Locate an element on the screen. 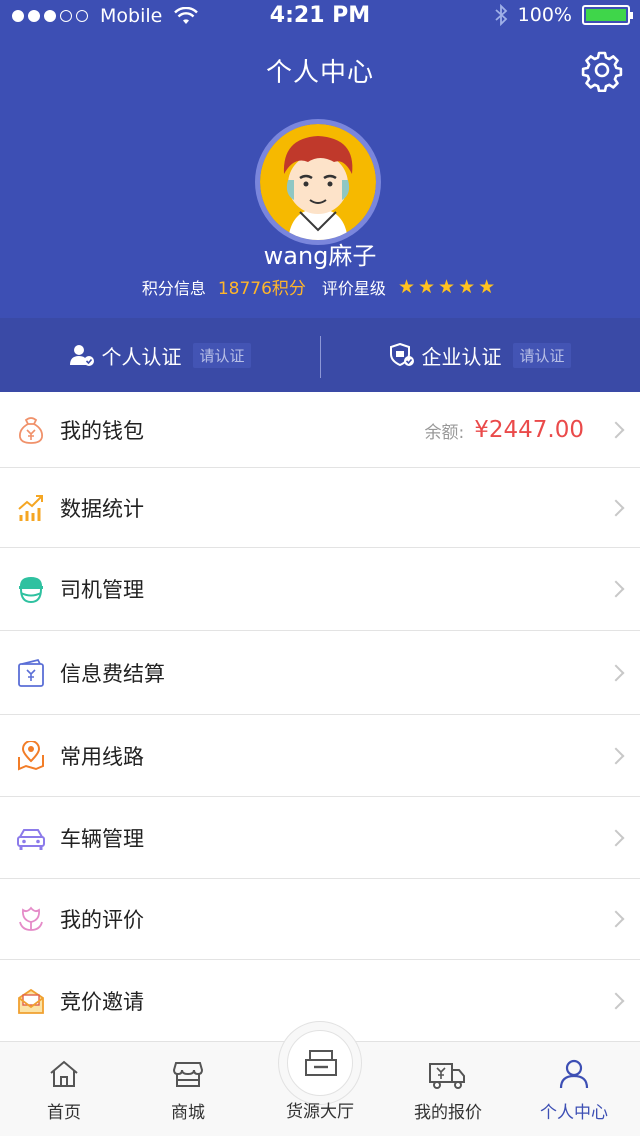  cargo-hall-button is located at coordinates (320, 1063).